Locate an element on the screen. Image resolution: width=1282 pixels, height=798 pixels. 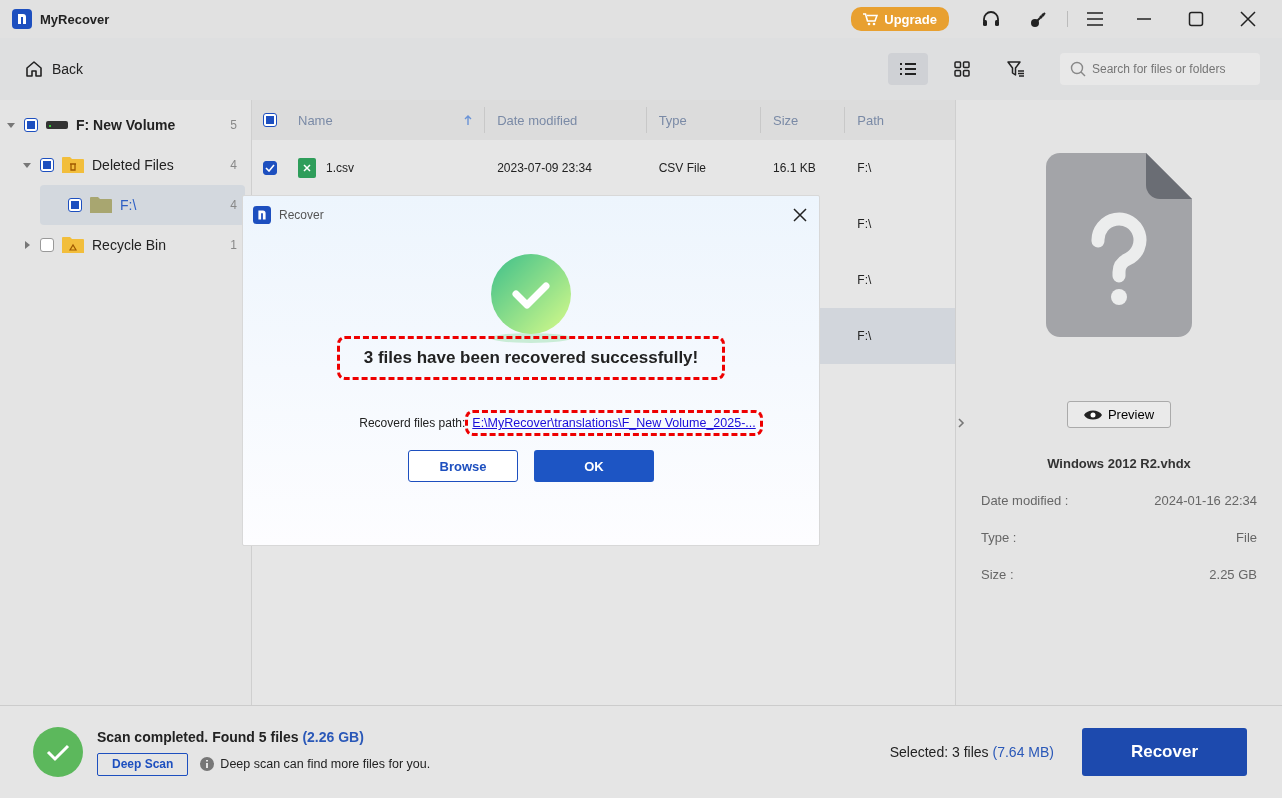
detail-value: 2024-01-16 22:34 is located at coordinates (1205, 500).